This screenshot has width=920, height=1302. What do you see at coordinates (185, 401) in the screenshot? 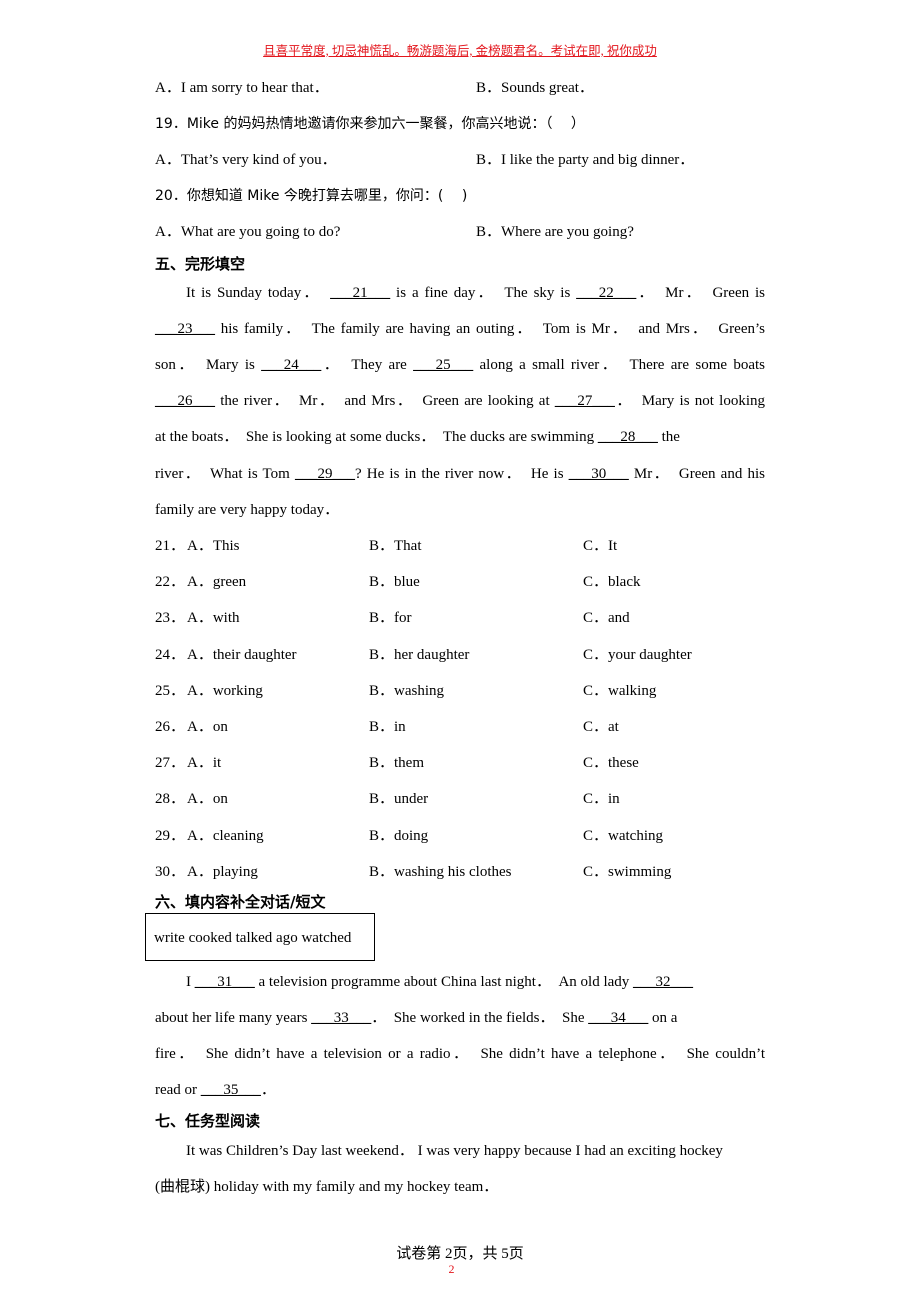
I see `blank-26: ___26___` at bounding box center [185, 401].